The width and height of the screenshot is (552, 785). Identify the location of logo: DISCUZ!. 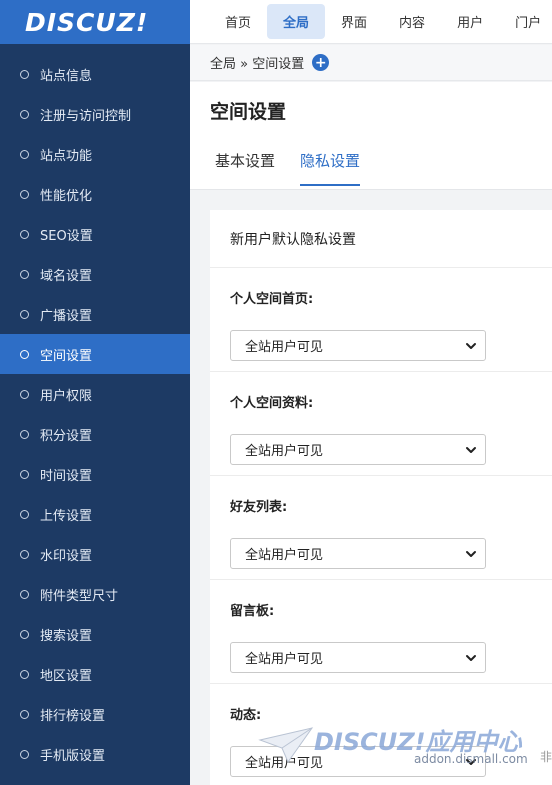
(95, 22).